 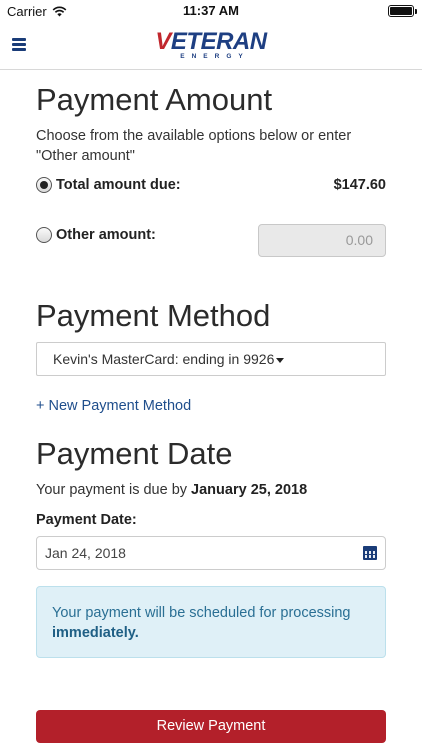 I want to click on payment-date-input: Jan 24, 2018, so click(x=211, y=553).